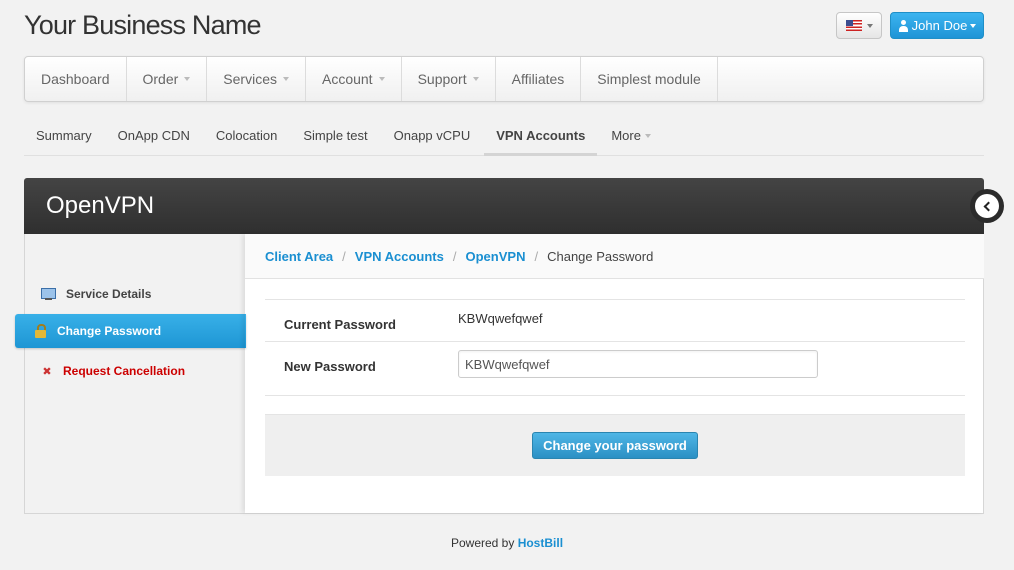  Describe the element at coordinates (600, 256) in the screenshot. I see `breadcrumb-current: Change Password` at that location.